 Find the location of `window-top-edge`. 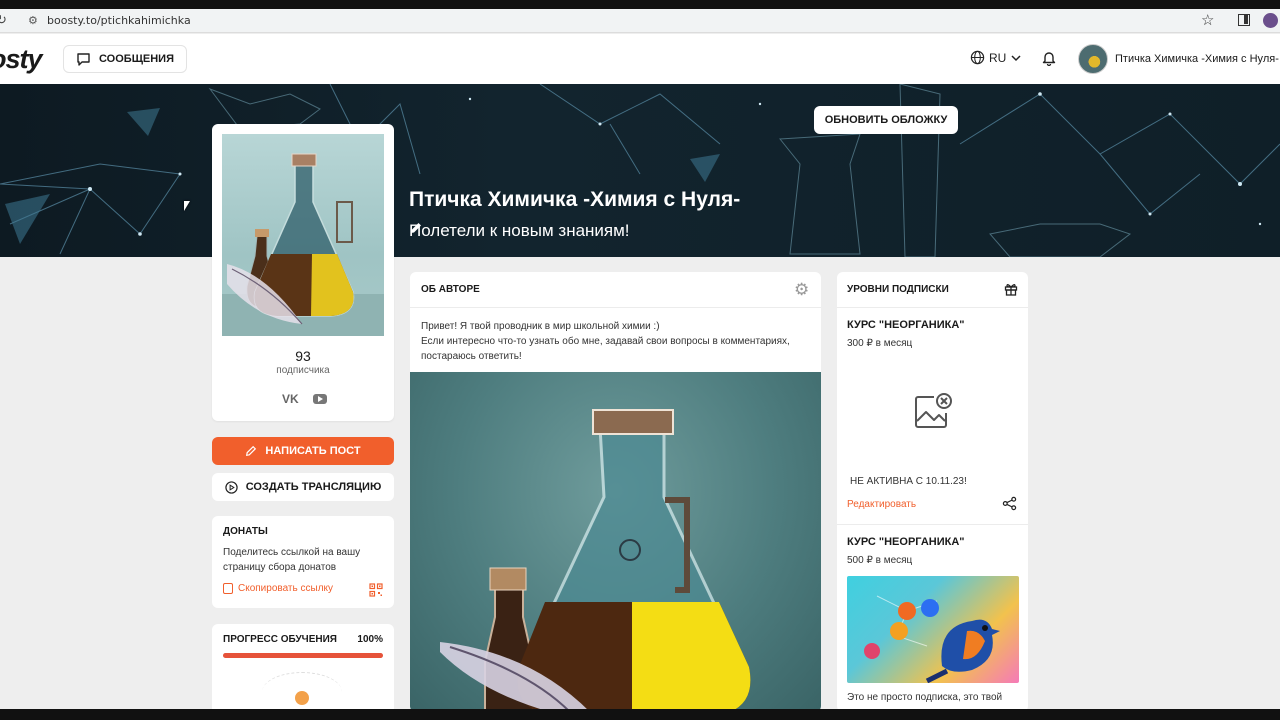

window-top-edge is located at coordinates (640, 4).